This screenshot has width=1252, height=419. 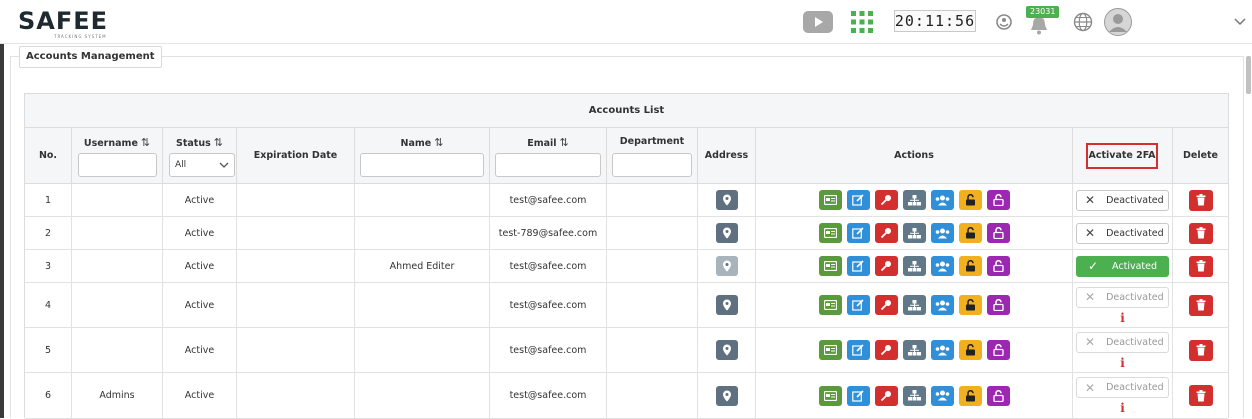 What do you see at coordinates (1083, 22) in the screenshot?
I see `language-button` at bounding box center [1083, 22].